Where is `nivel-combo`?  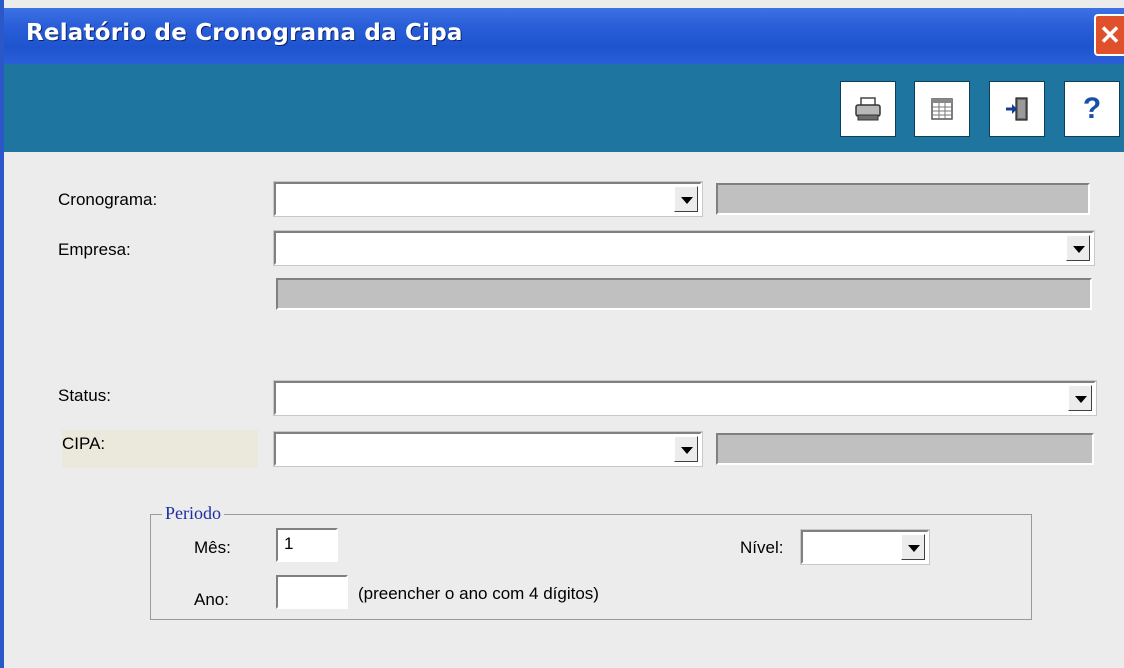
nivel-combo is located at coordinates (865, 547).